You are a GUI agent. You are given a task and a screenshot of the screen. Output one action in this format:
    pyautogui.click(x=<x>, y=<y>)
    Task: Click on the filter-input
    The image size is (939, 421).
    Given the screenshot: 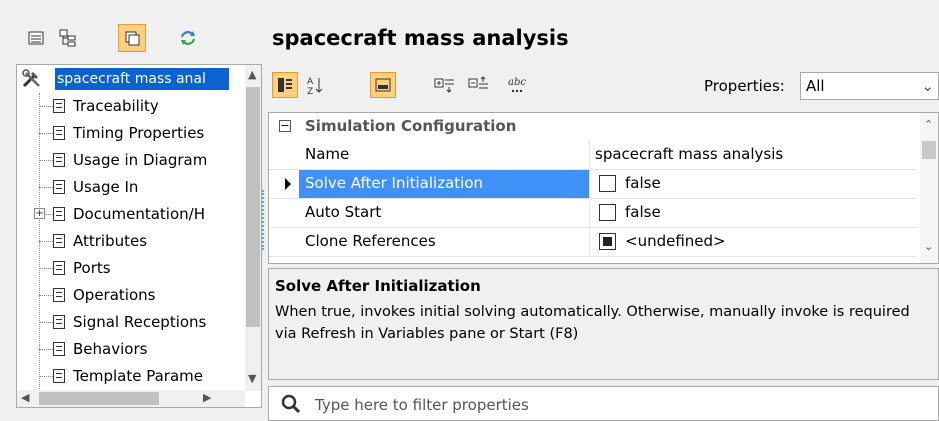 What is the action you would take?
    pyautogui.click(x=615, y=405)
    